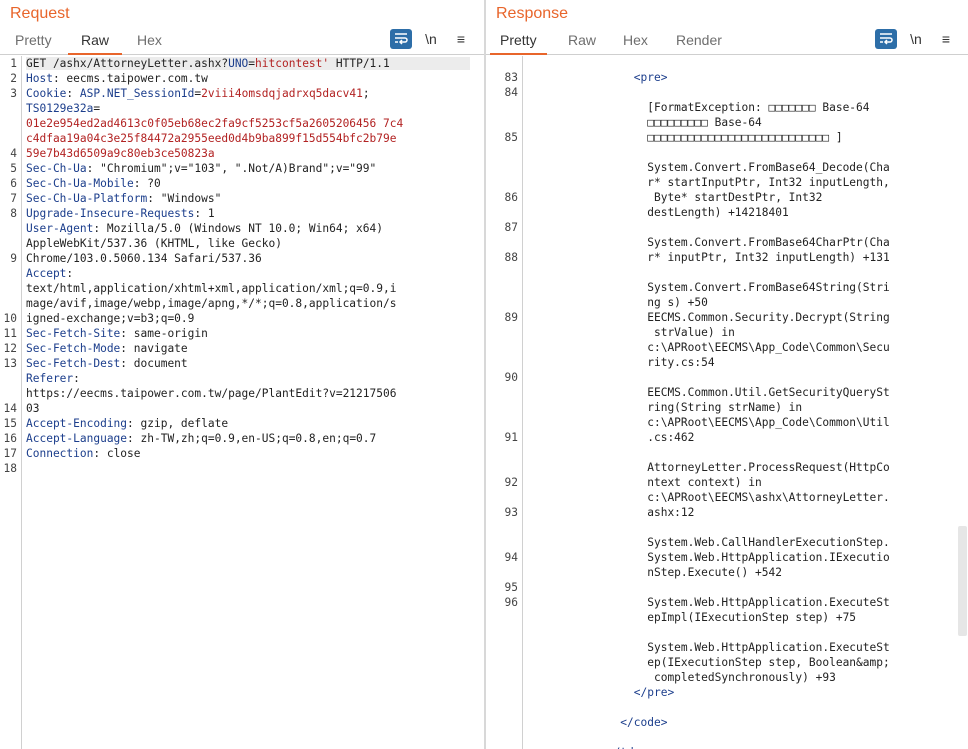 This screenshot has width=968, height=749. I want to click on response-code-line: completedSynchronously) +93, so click(681, 677).